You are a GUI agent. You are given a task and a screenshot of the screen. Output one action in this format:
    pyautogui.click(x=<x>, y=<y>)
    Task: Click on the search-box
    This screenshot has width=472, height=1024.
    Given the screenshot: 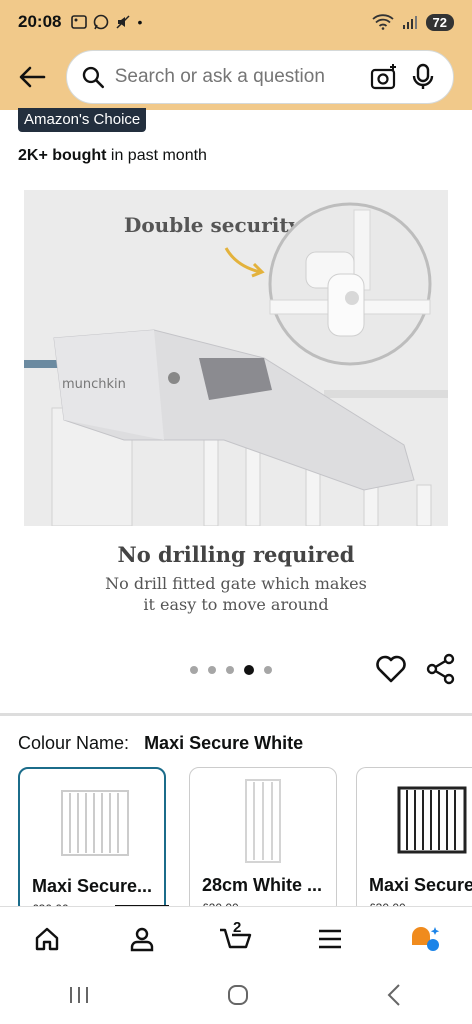 What is the action you would take?
    pyautogui.click(x=260, y=77)
    